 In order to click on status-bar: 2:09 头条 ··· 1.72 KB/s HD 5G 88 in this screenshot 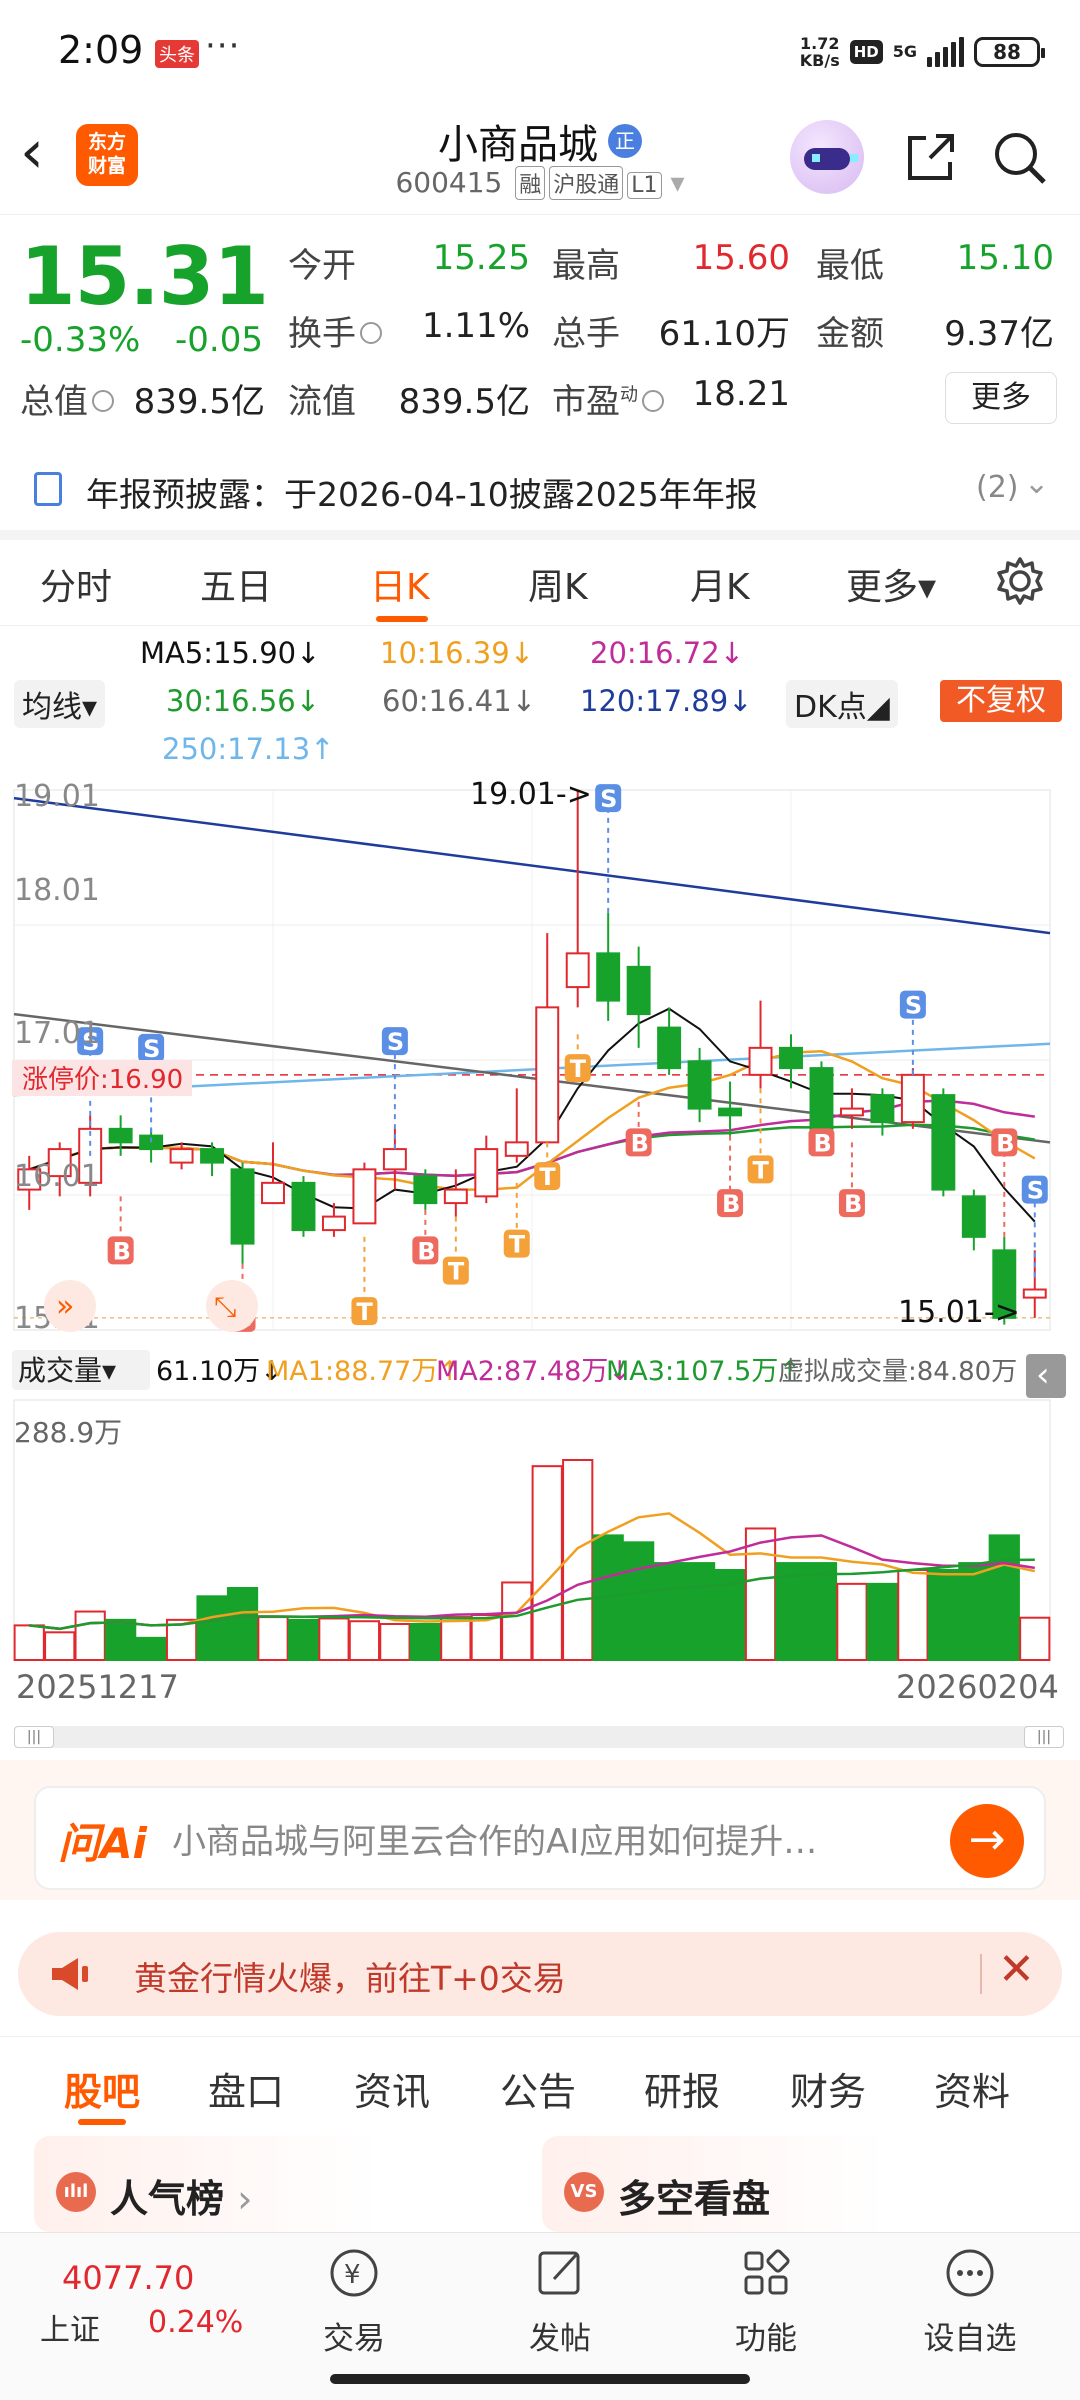, I will do `click(540, 50)`.